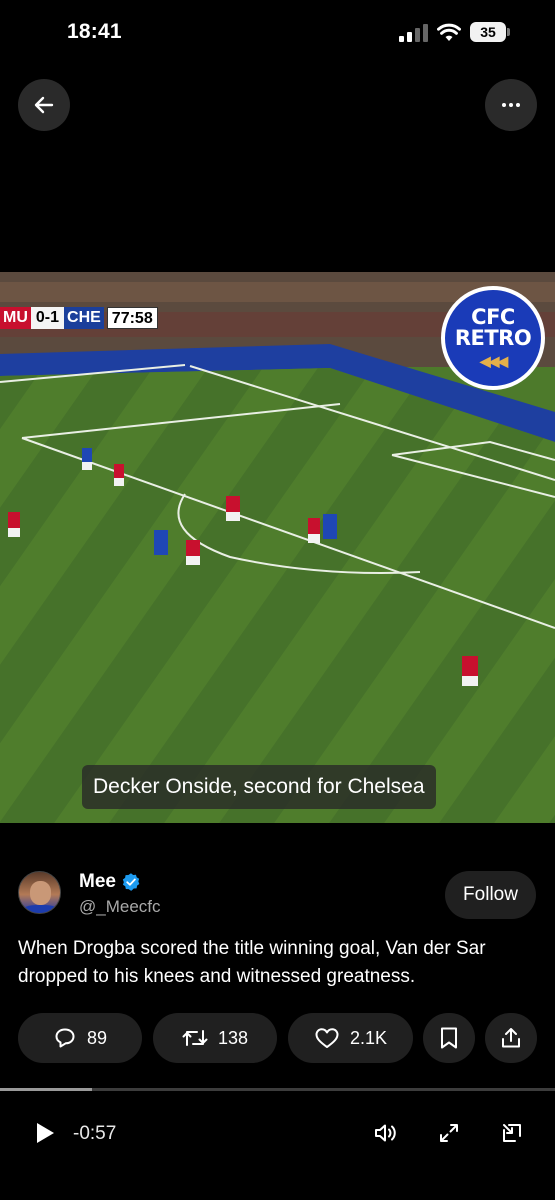 The width and height of the screenshot is (555, 1200). I want to click on share-button, so click(511, 1038).